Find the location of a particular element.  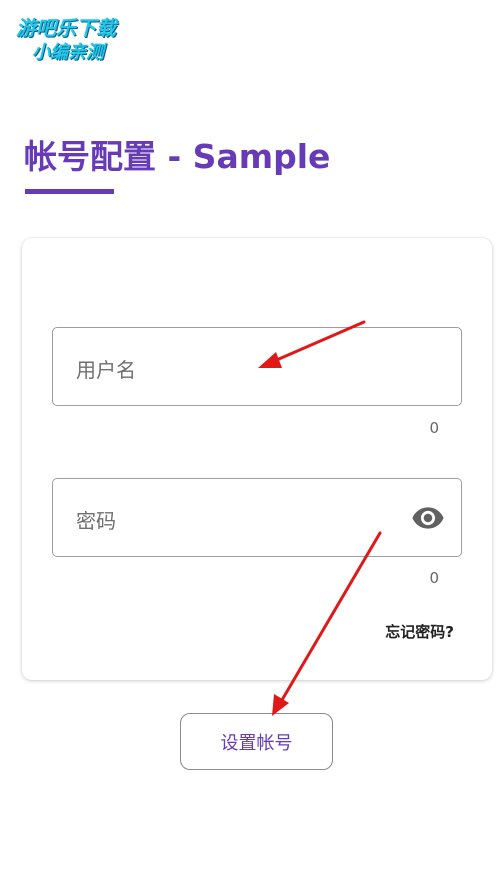

password-placeholder: 密码 is located at coordinates (96, 521).